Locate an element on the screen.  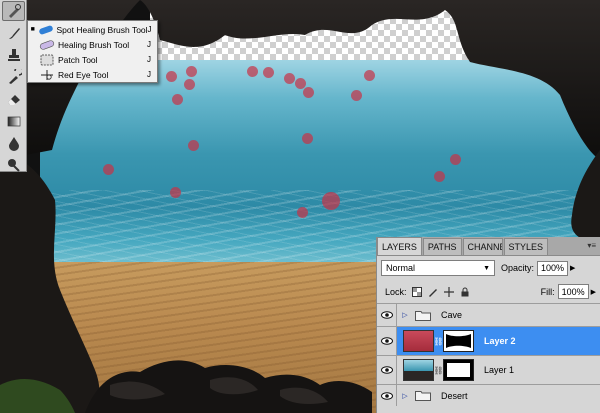
blur-tool is located at coordinates (13, 143).